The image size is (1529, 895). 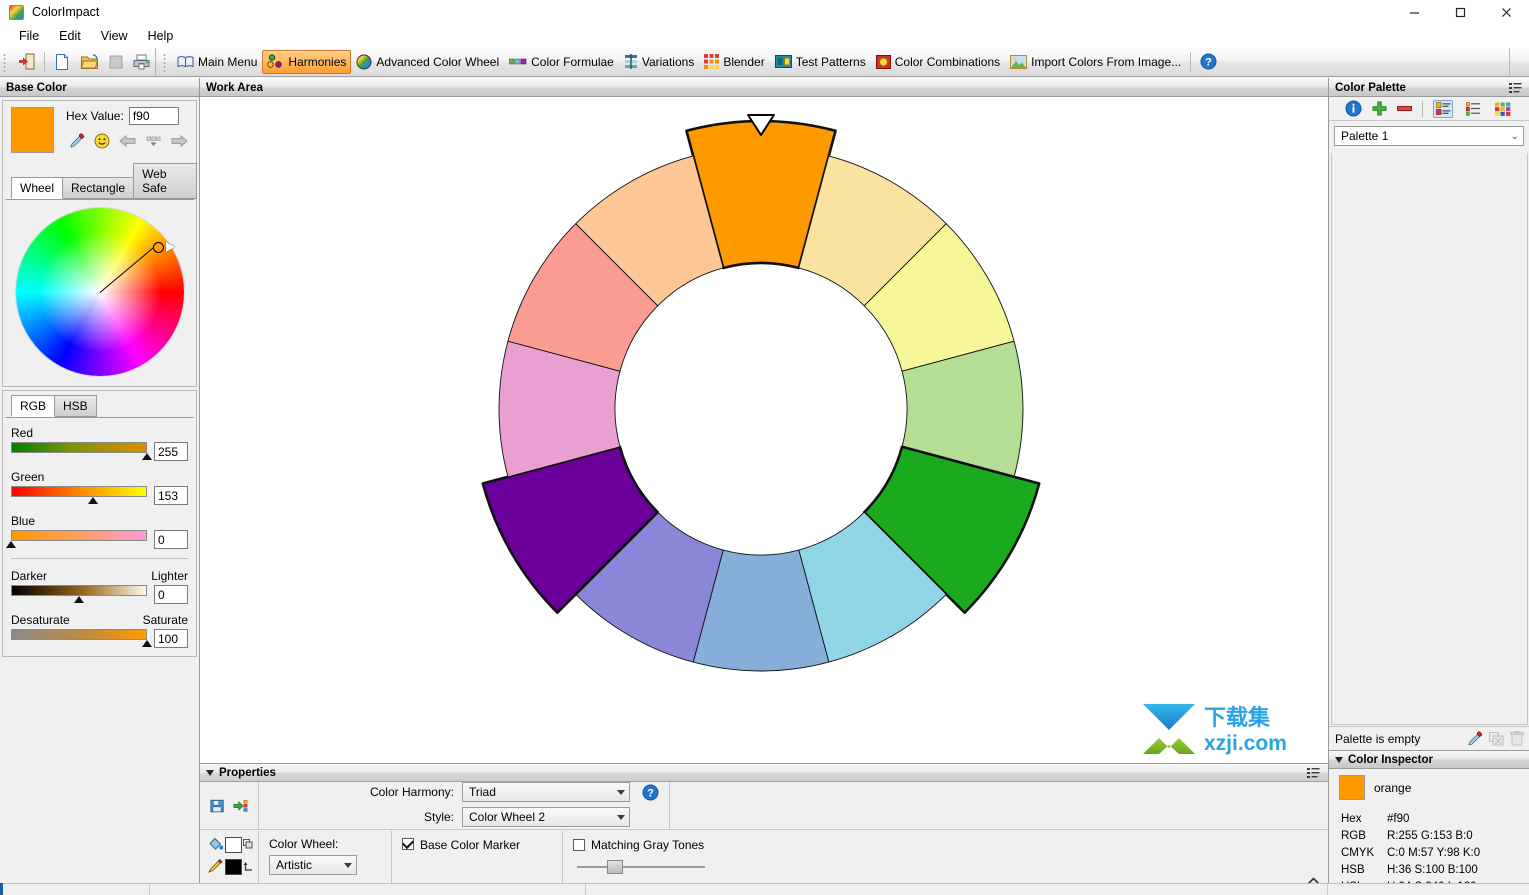 What do you see at coordinates (75, 406) in the screenshot?
I see `tab-hsb: HSB` at bounding box center [75, 406].